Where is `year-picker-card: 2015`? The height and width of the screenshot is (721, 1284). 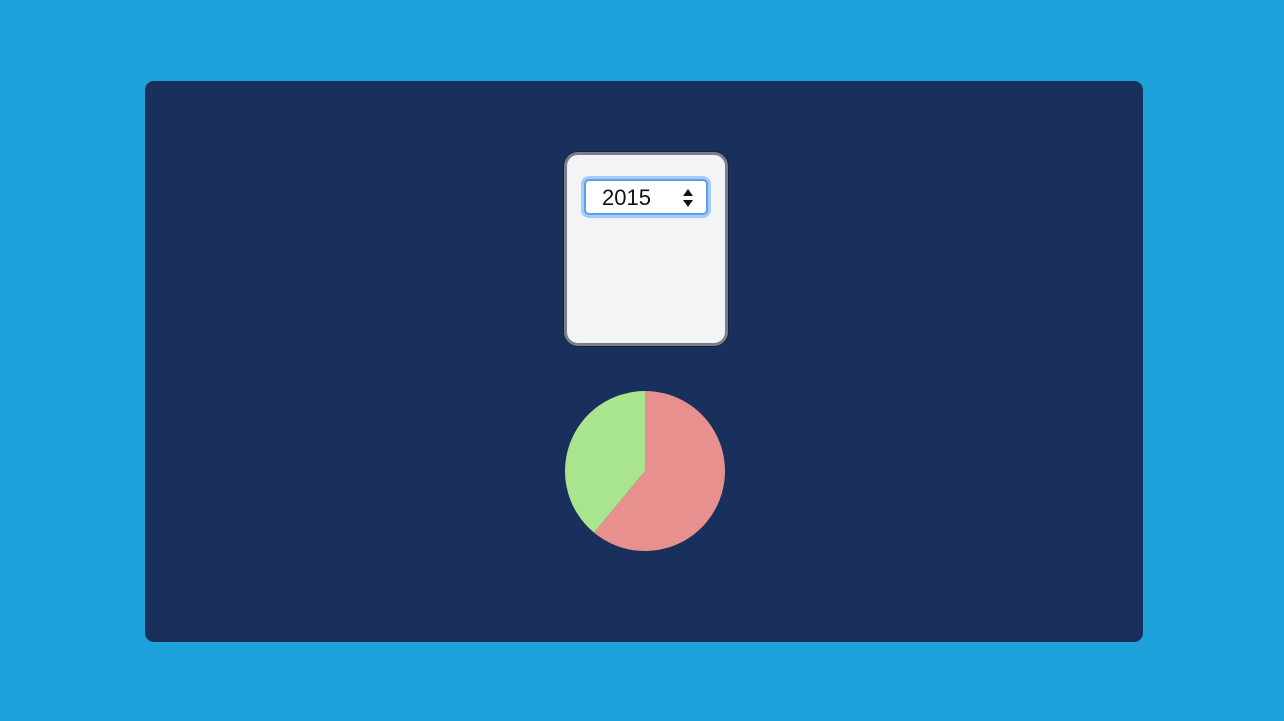 year-picker-card: 2015 is located at coordinates (646, 249).